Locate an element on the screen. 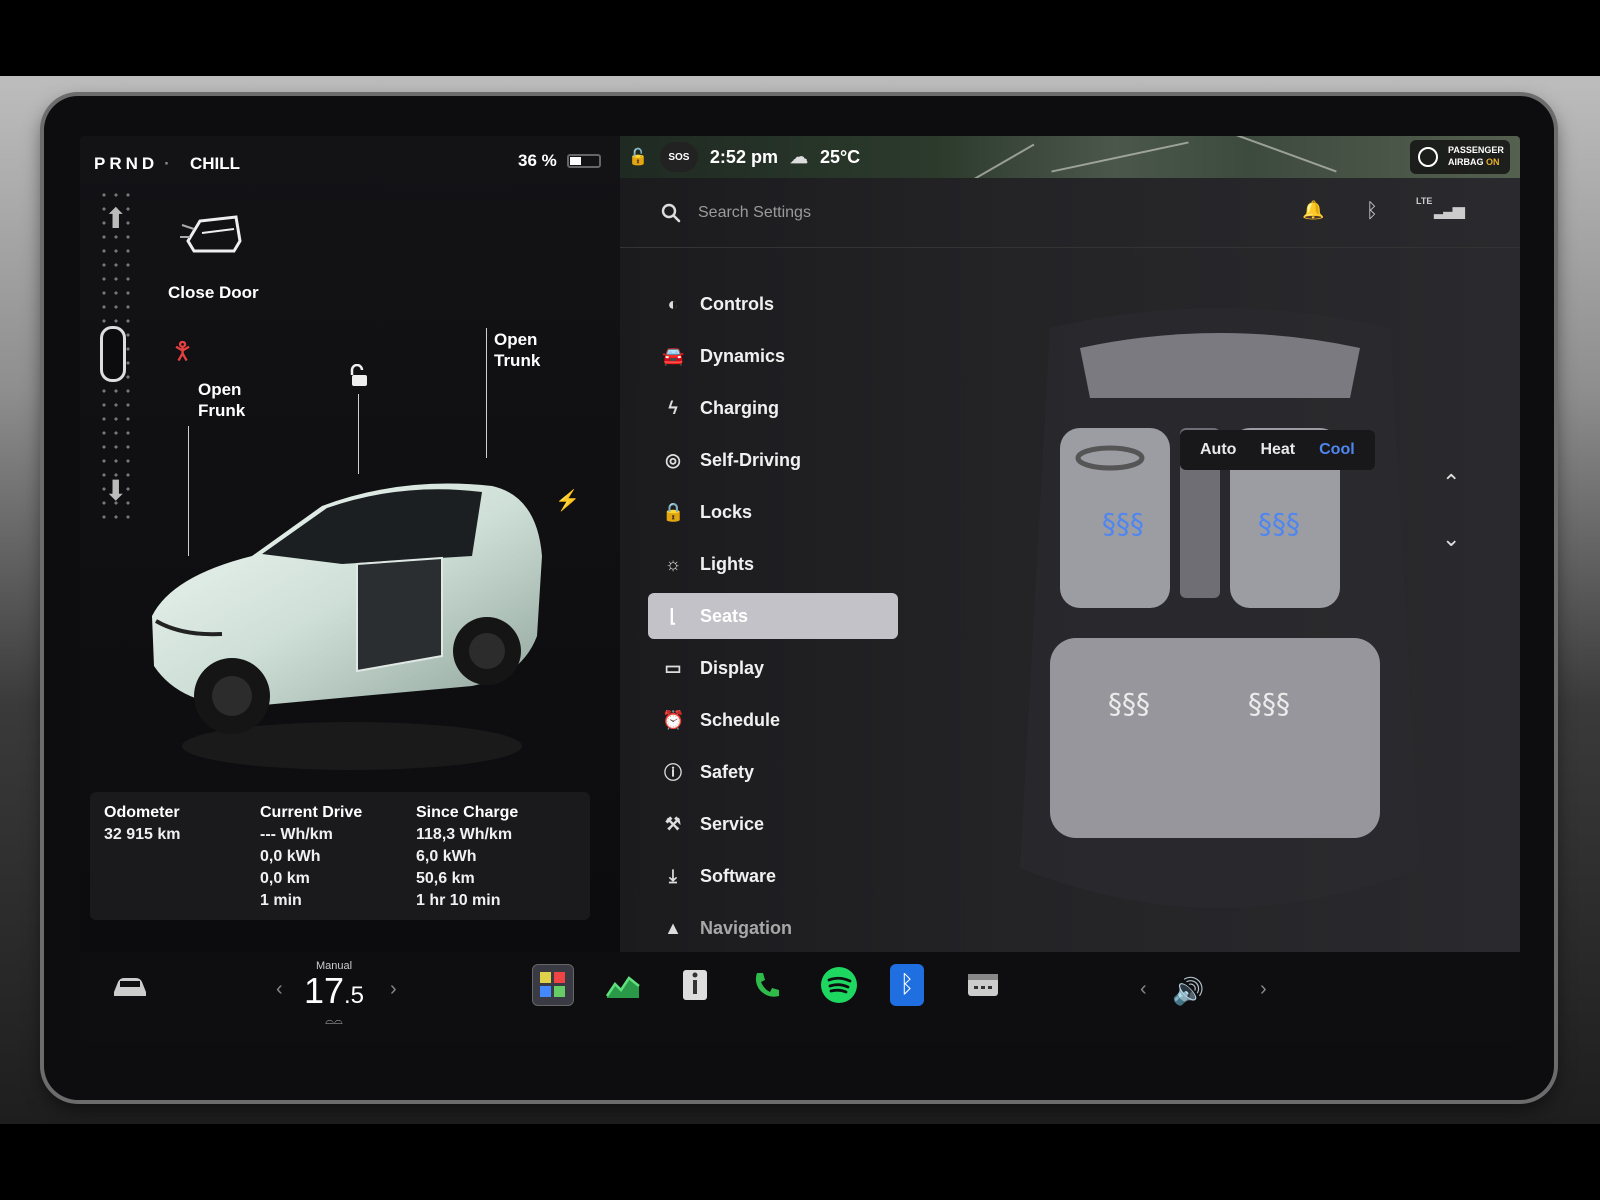 This screenshot has width=1600, height=1200. menu-item-dynamics: 🚘 Dynamics is located at coordinates (778, 356).